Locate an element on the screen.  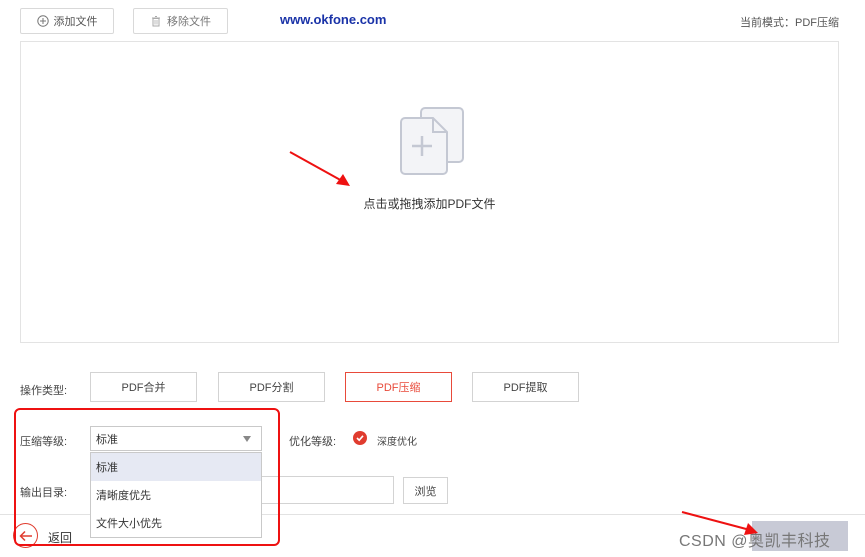
current-mode-text: 当前模式：PDF压缩 is located at coordinates (789, 23).